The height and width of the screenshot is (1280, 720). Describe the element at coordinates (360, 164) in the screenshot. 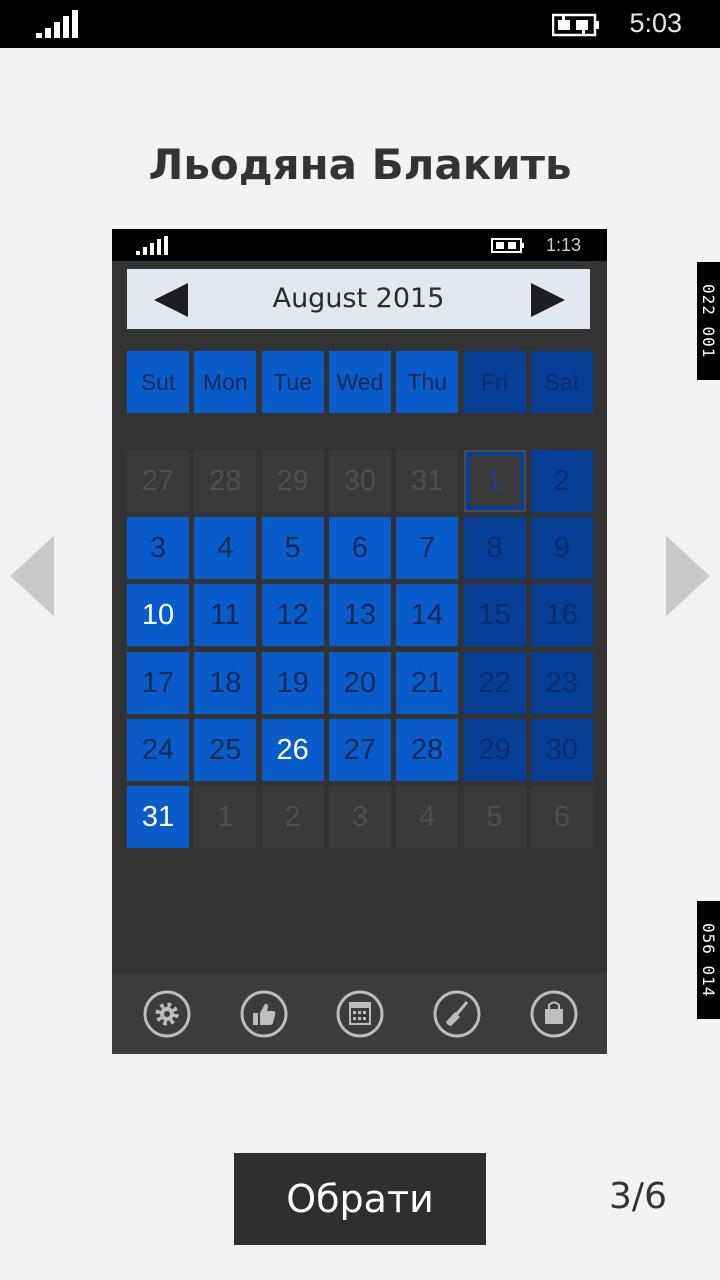

I see `theme-title: Льодяна Блакить` at that location.